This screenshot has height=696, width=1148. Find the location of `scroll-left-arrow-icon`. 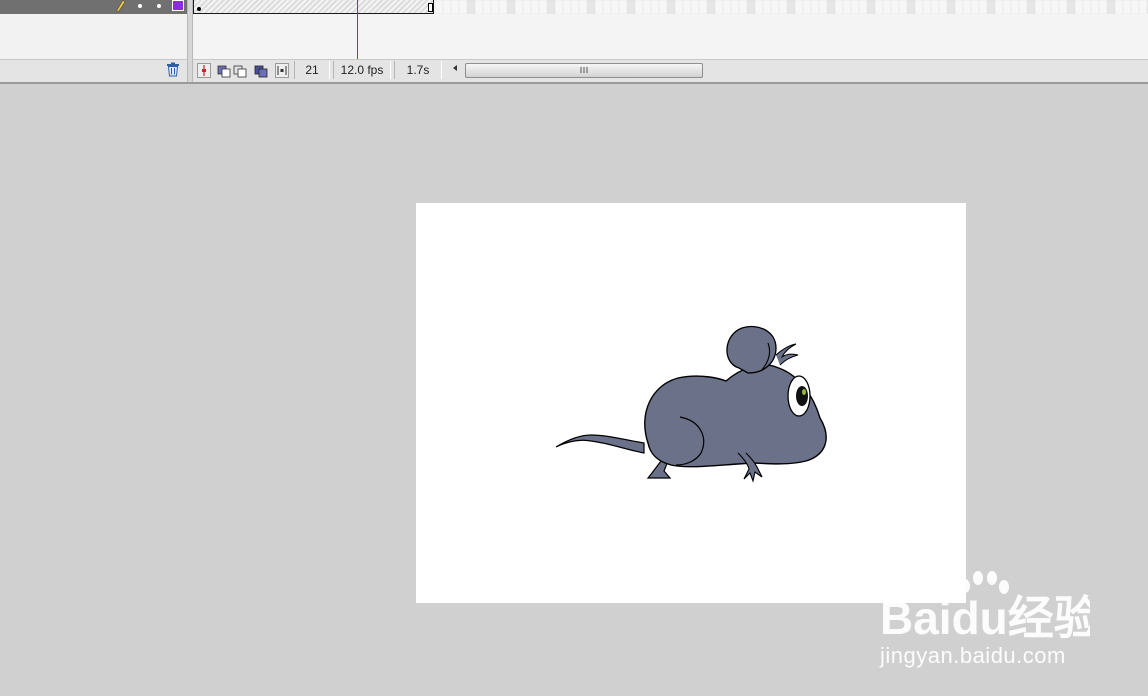

scroll-left-arrow-icon is located at coordinates (455, 68).